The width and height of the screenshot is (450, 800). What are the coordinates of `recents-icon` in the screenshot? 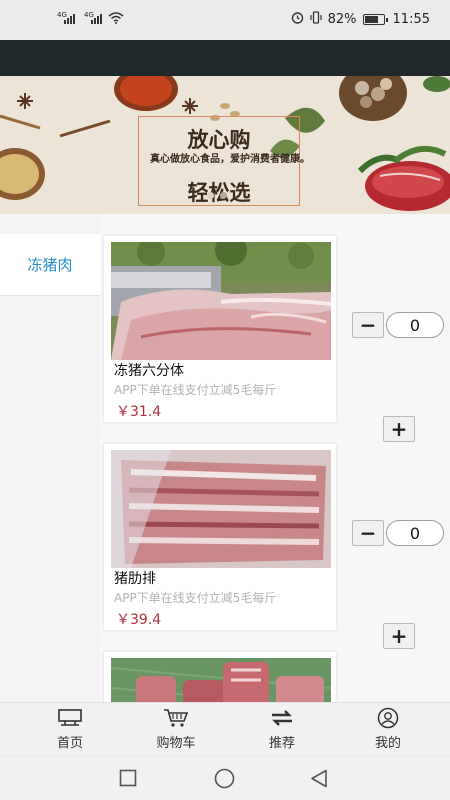 It's located at (128, 780).